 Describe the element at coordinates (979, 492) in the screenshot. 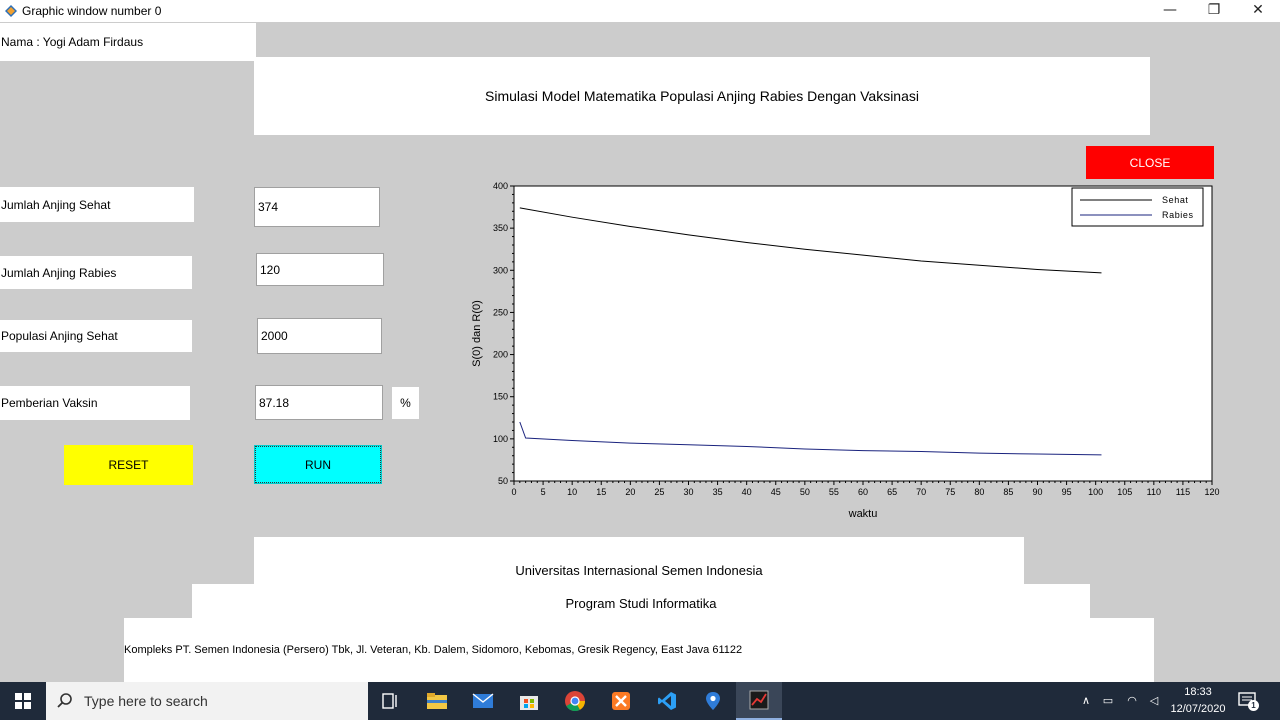

I see `x-tick-label: 80` at that location.